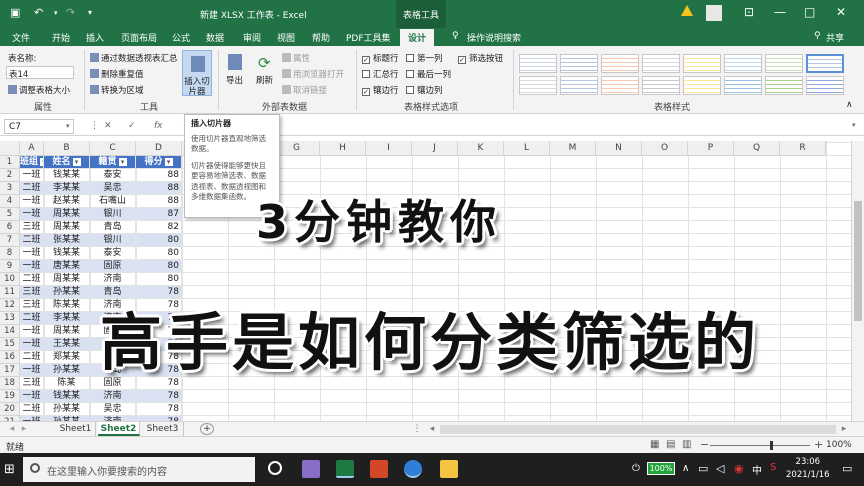  I want to click on row-header: 19, so click(10, 396).